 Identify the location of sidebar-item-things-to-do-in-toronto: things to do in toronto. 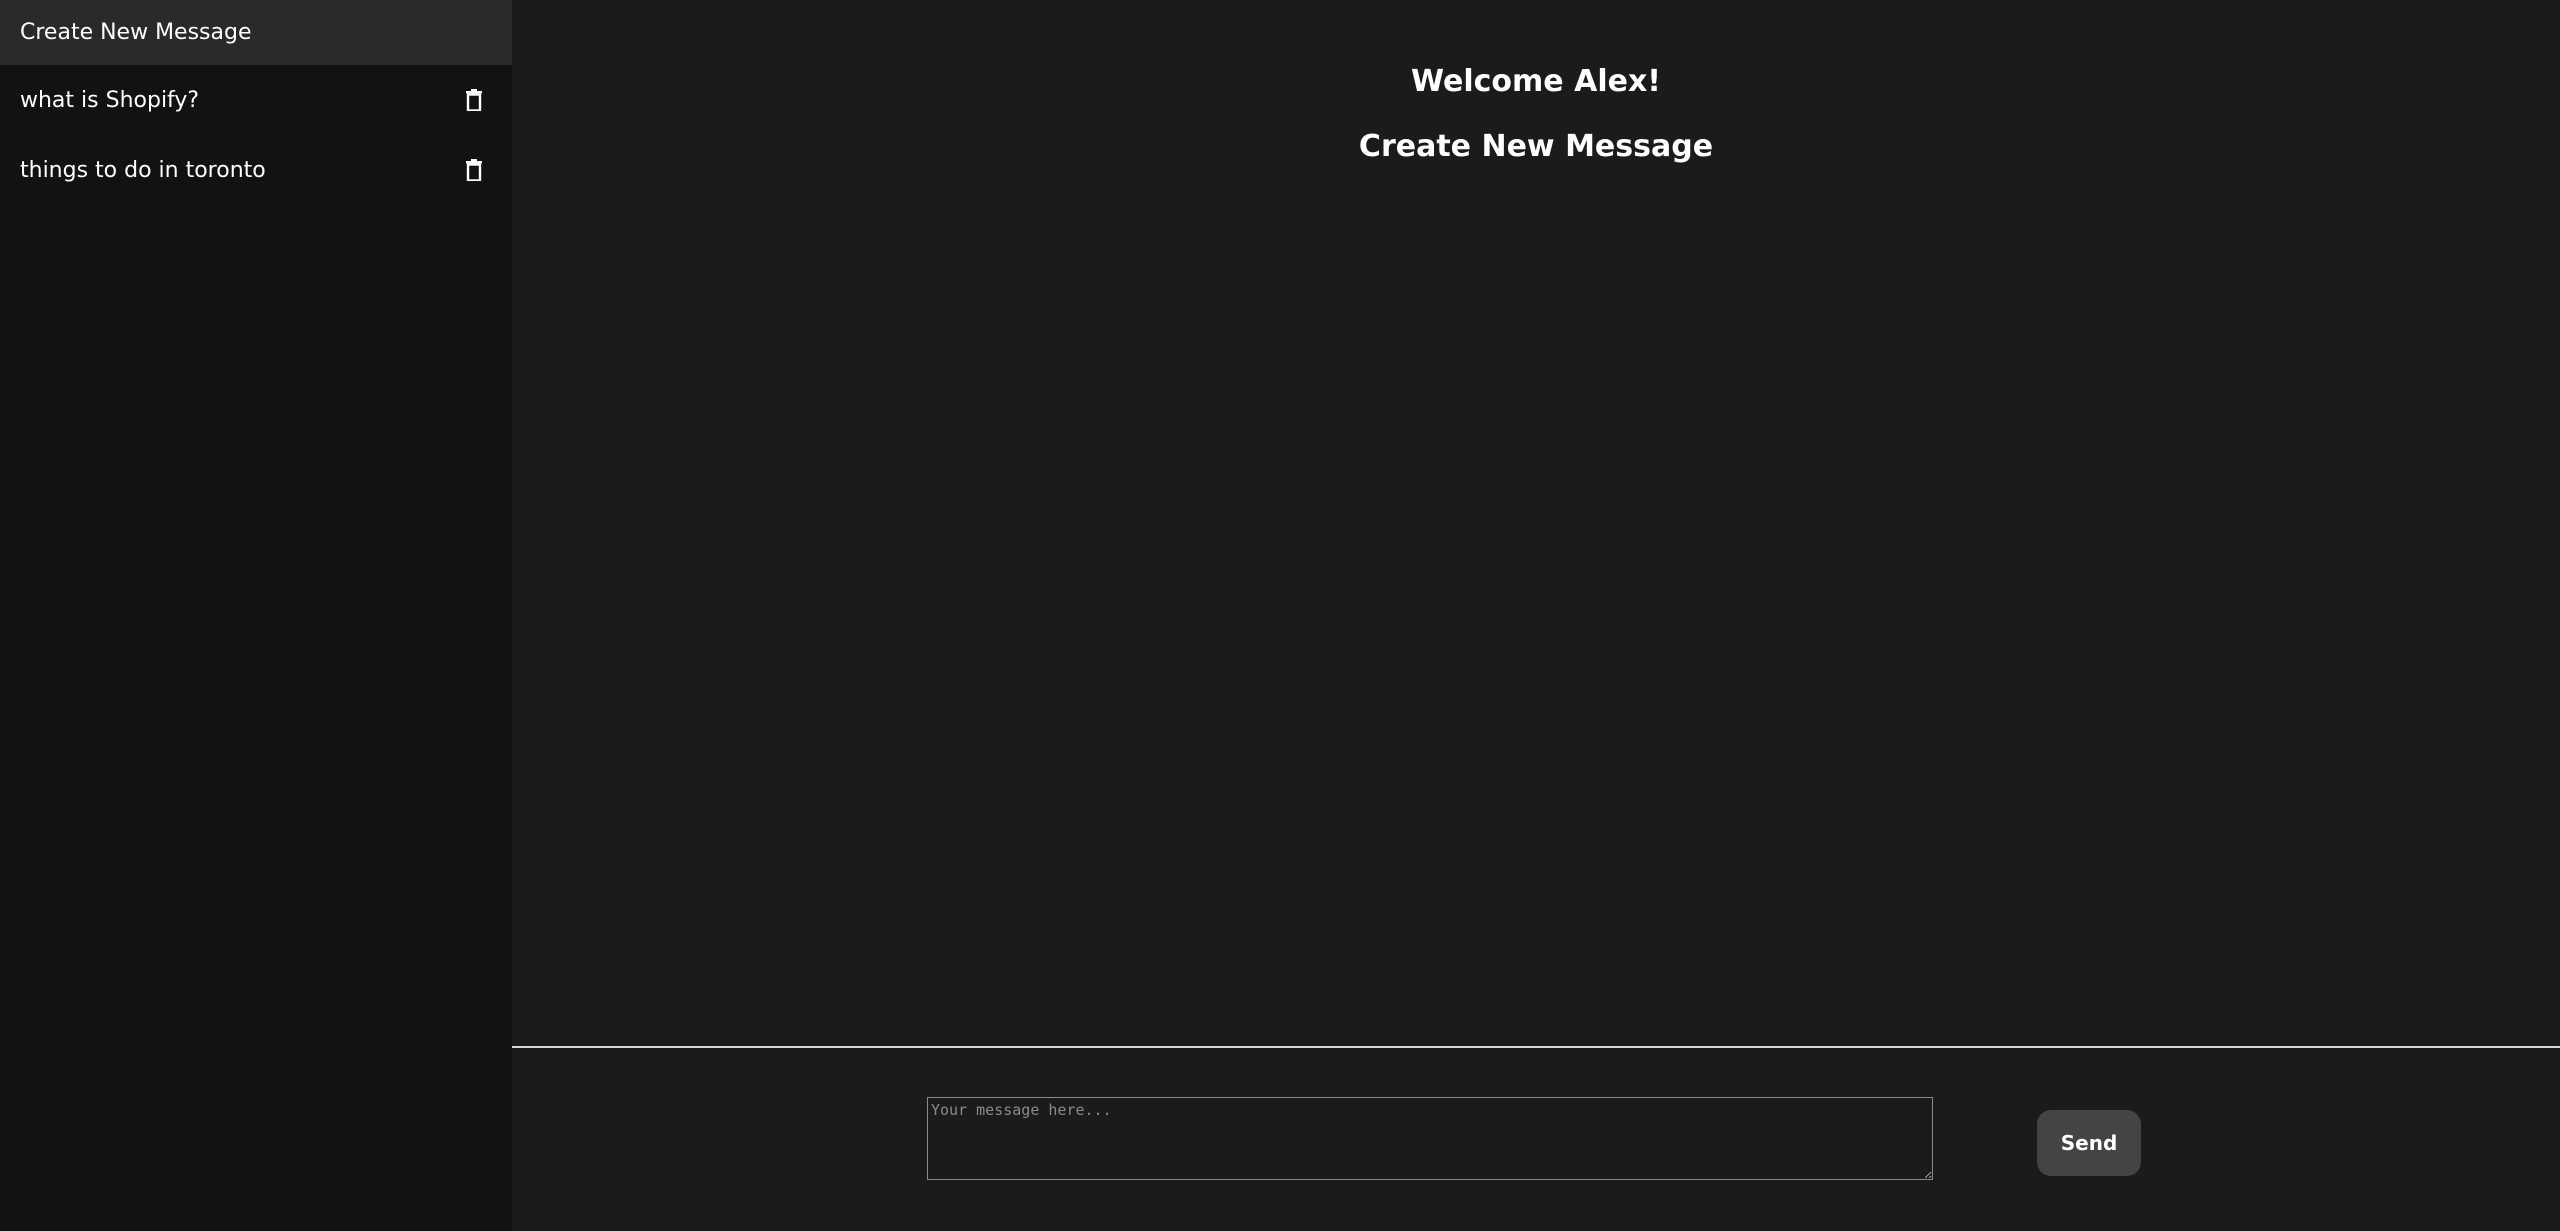
(256, 170).